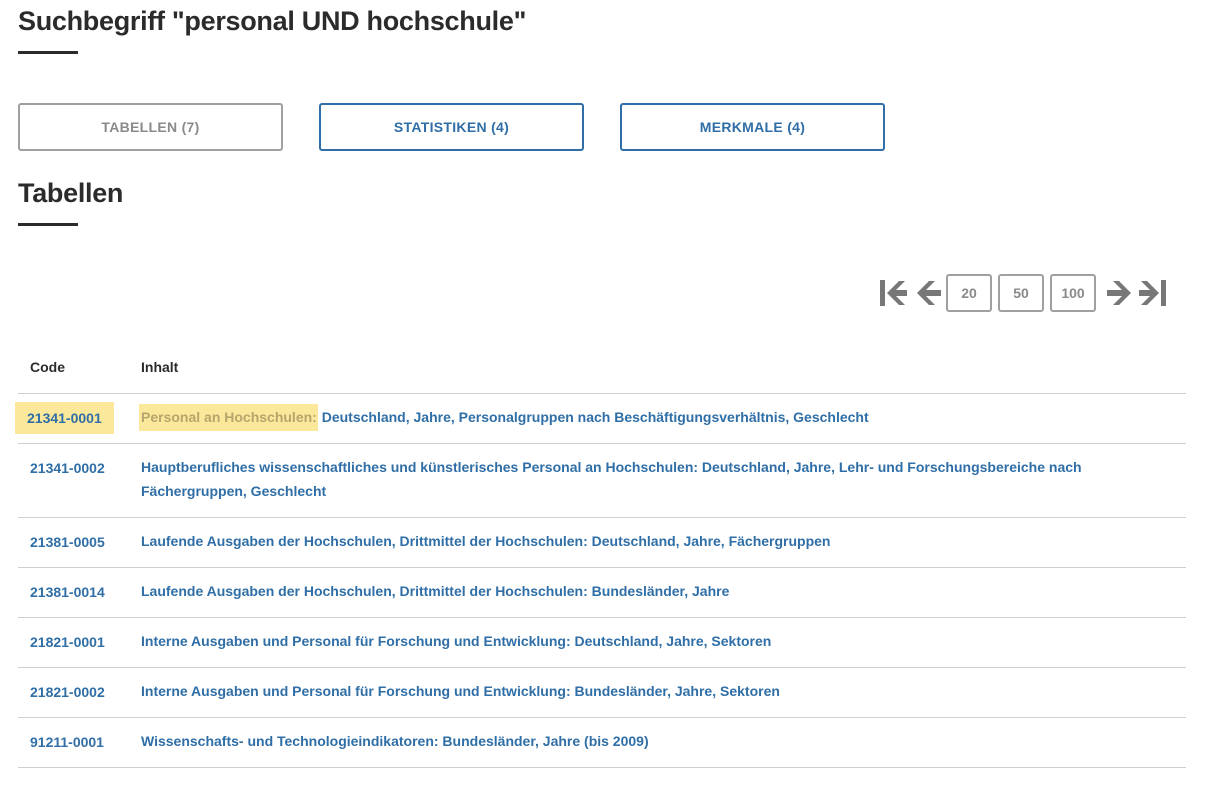 This screenshot has height=787, width=1218. I want to click on page-size-20: 20, so click(969, 293).